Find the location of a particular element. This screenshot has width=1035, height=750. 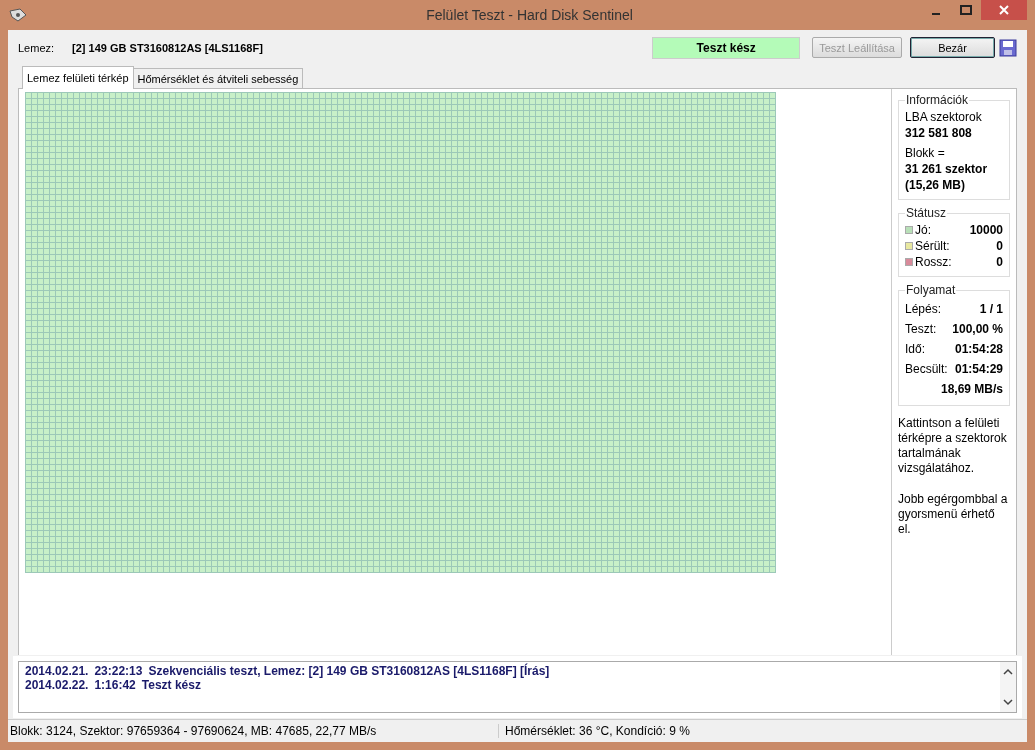

progress-value: 01:54:29 is located at coordinates (978, 369).